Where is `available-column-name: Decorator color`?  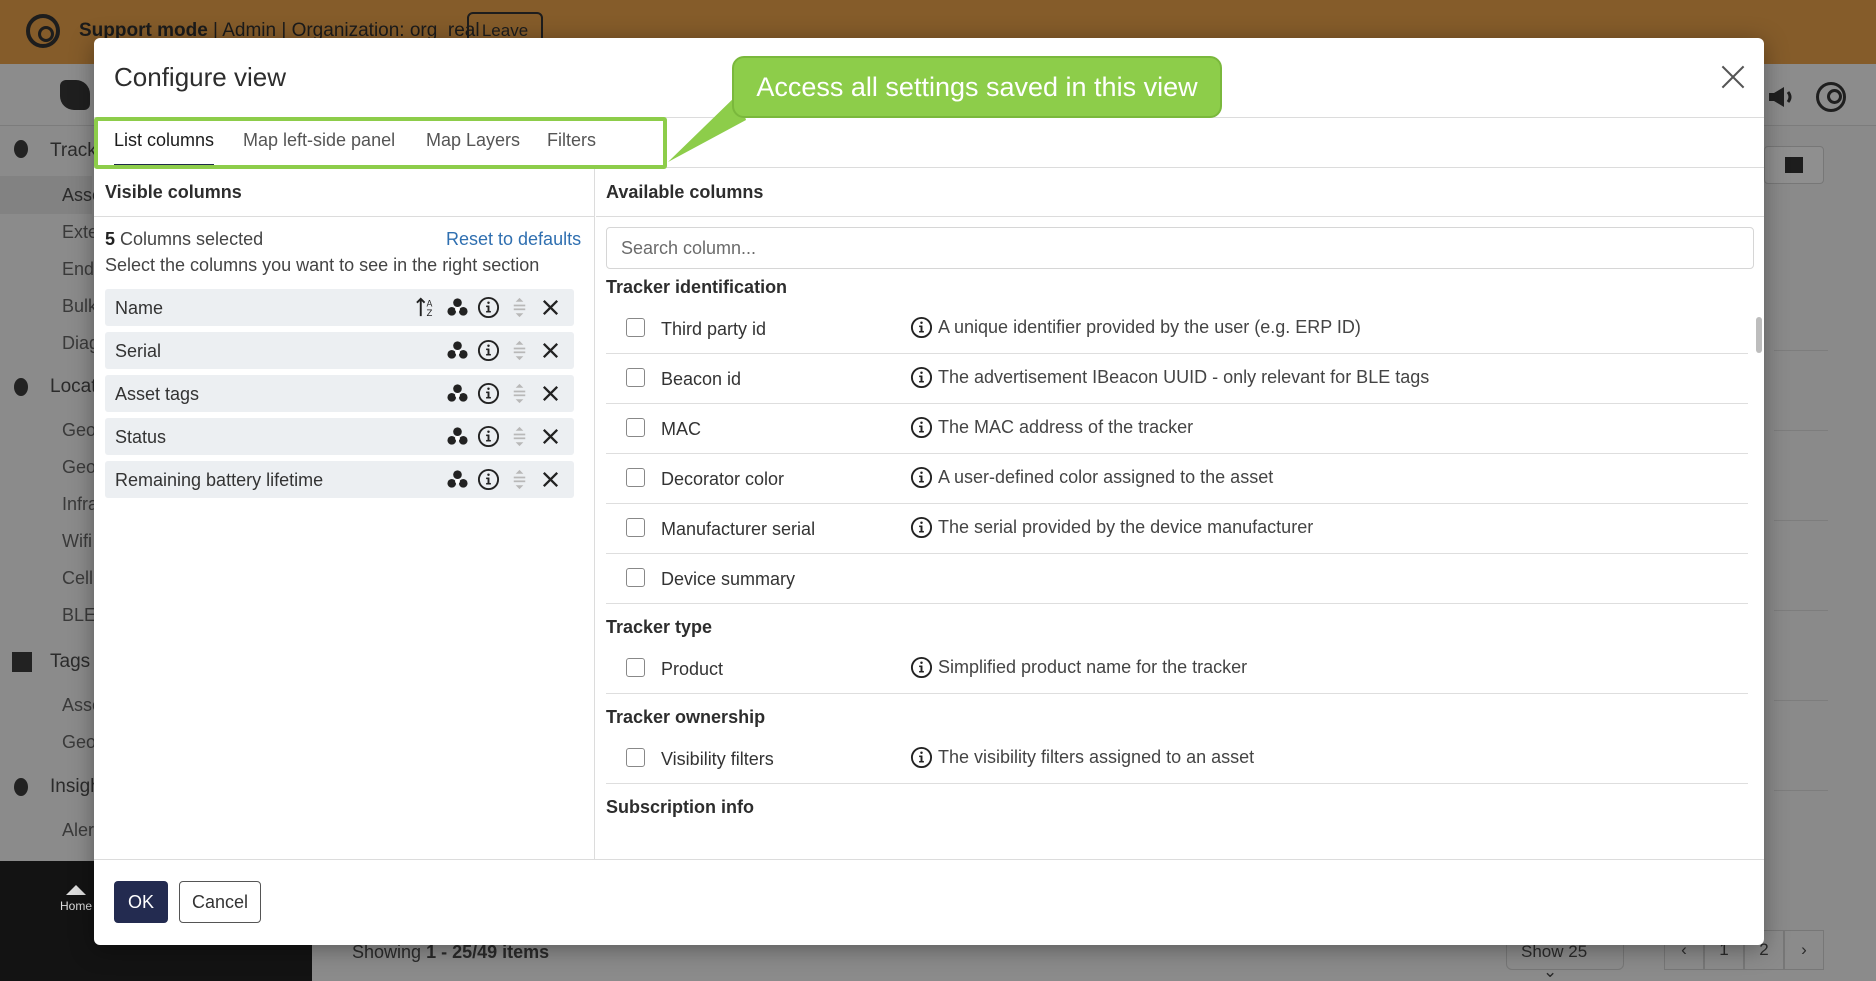 available-column-name: Decorator color is located at coordinates (723, 479).